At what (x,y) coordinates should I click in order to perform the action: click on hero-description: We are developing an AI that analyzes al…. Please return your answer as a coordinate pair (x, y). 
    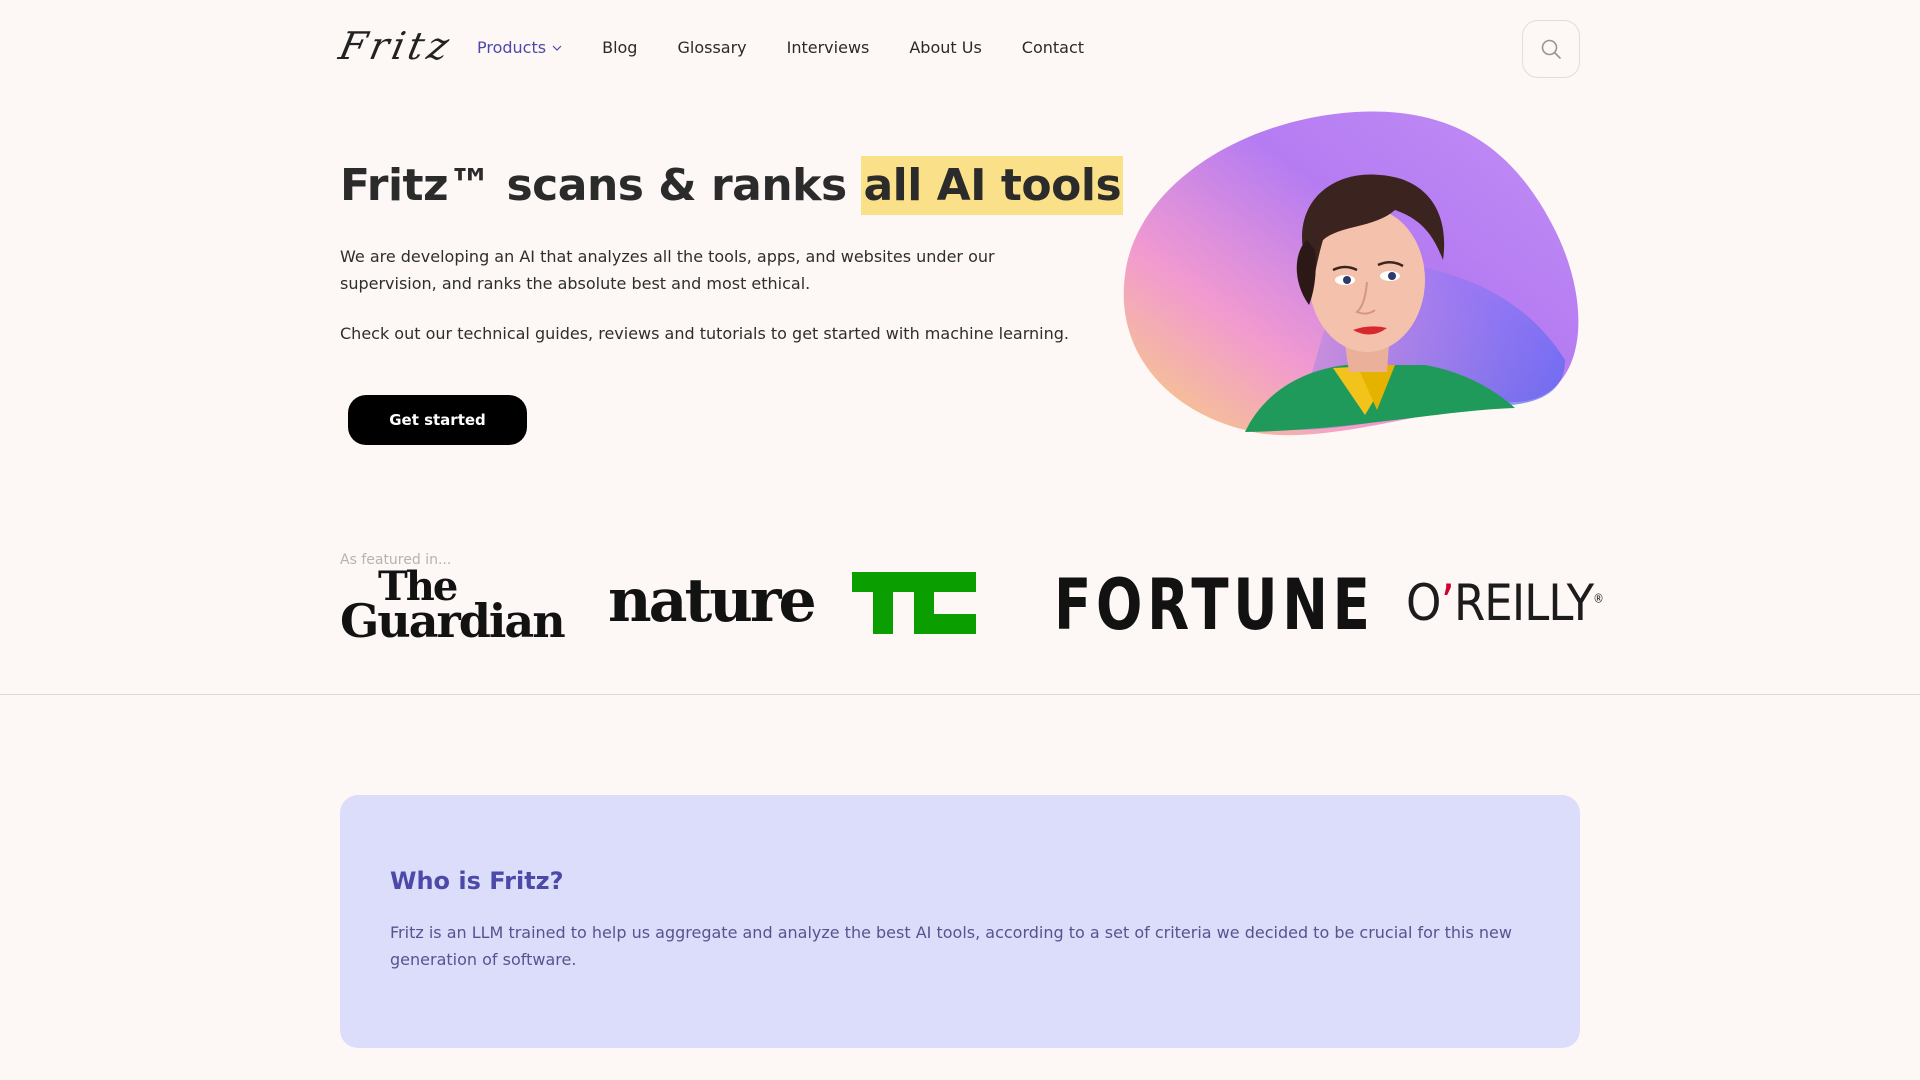
    Looking at the image, I should click on (667, 270).